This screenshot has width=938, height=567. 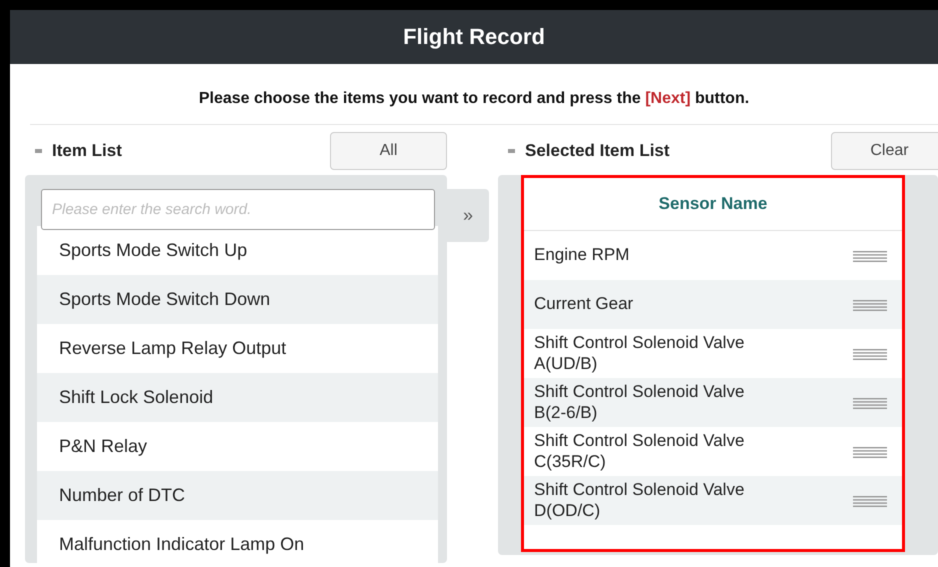 What do you see at coordinates (87, 151) in the screenshot?
I see `section-title: Item List` at bounding box center [87, 151].